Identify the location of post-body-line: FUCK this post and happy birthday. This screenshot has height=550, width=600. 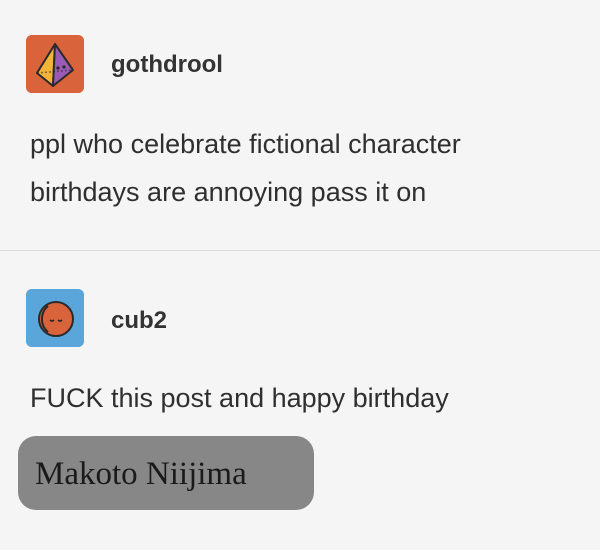
(239, 398).